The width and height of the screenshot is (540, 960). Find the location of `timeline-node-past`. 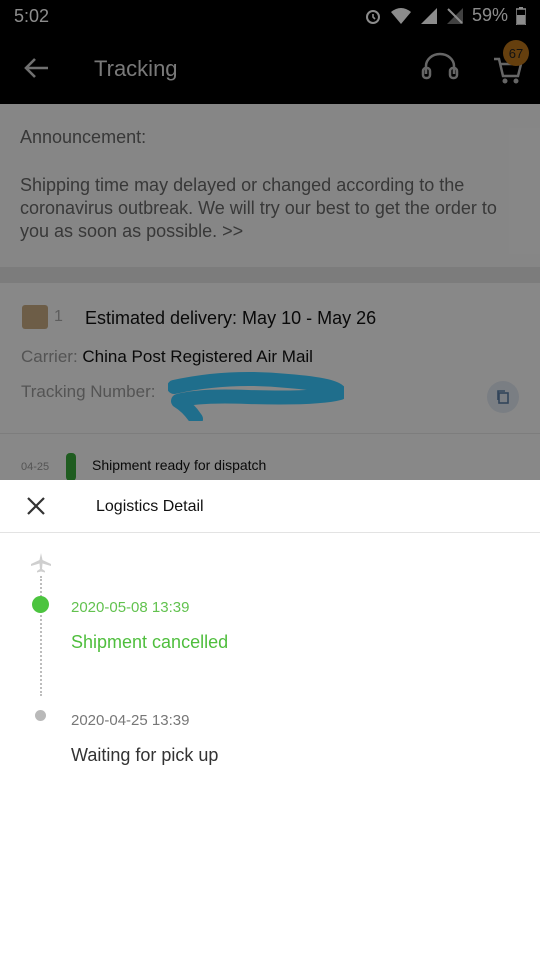

timeline-node-past is located at coordinates (40, 715).